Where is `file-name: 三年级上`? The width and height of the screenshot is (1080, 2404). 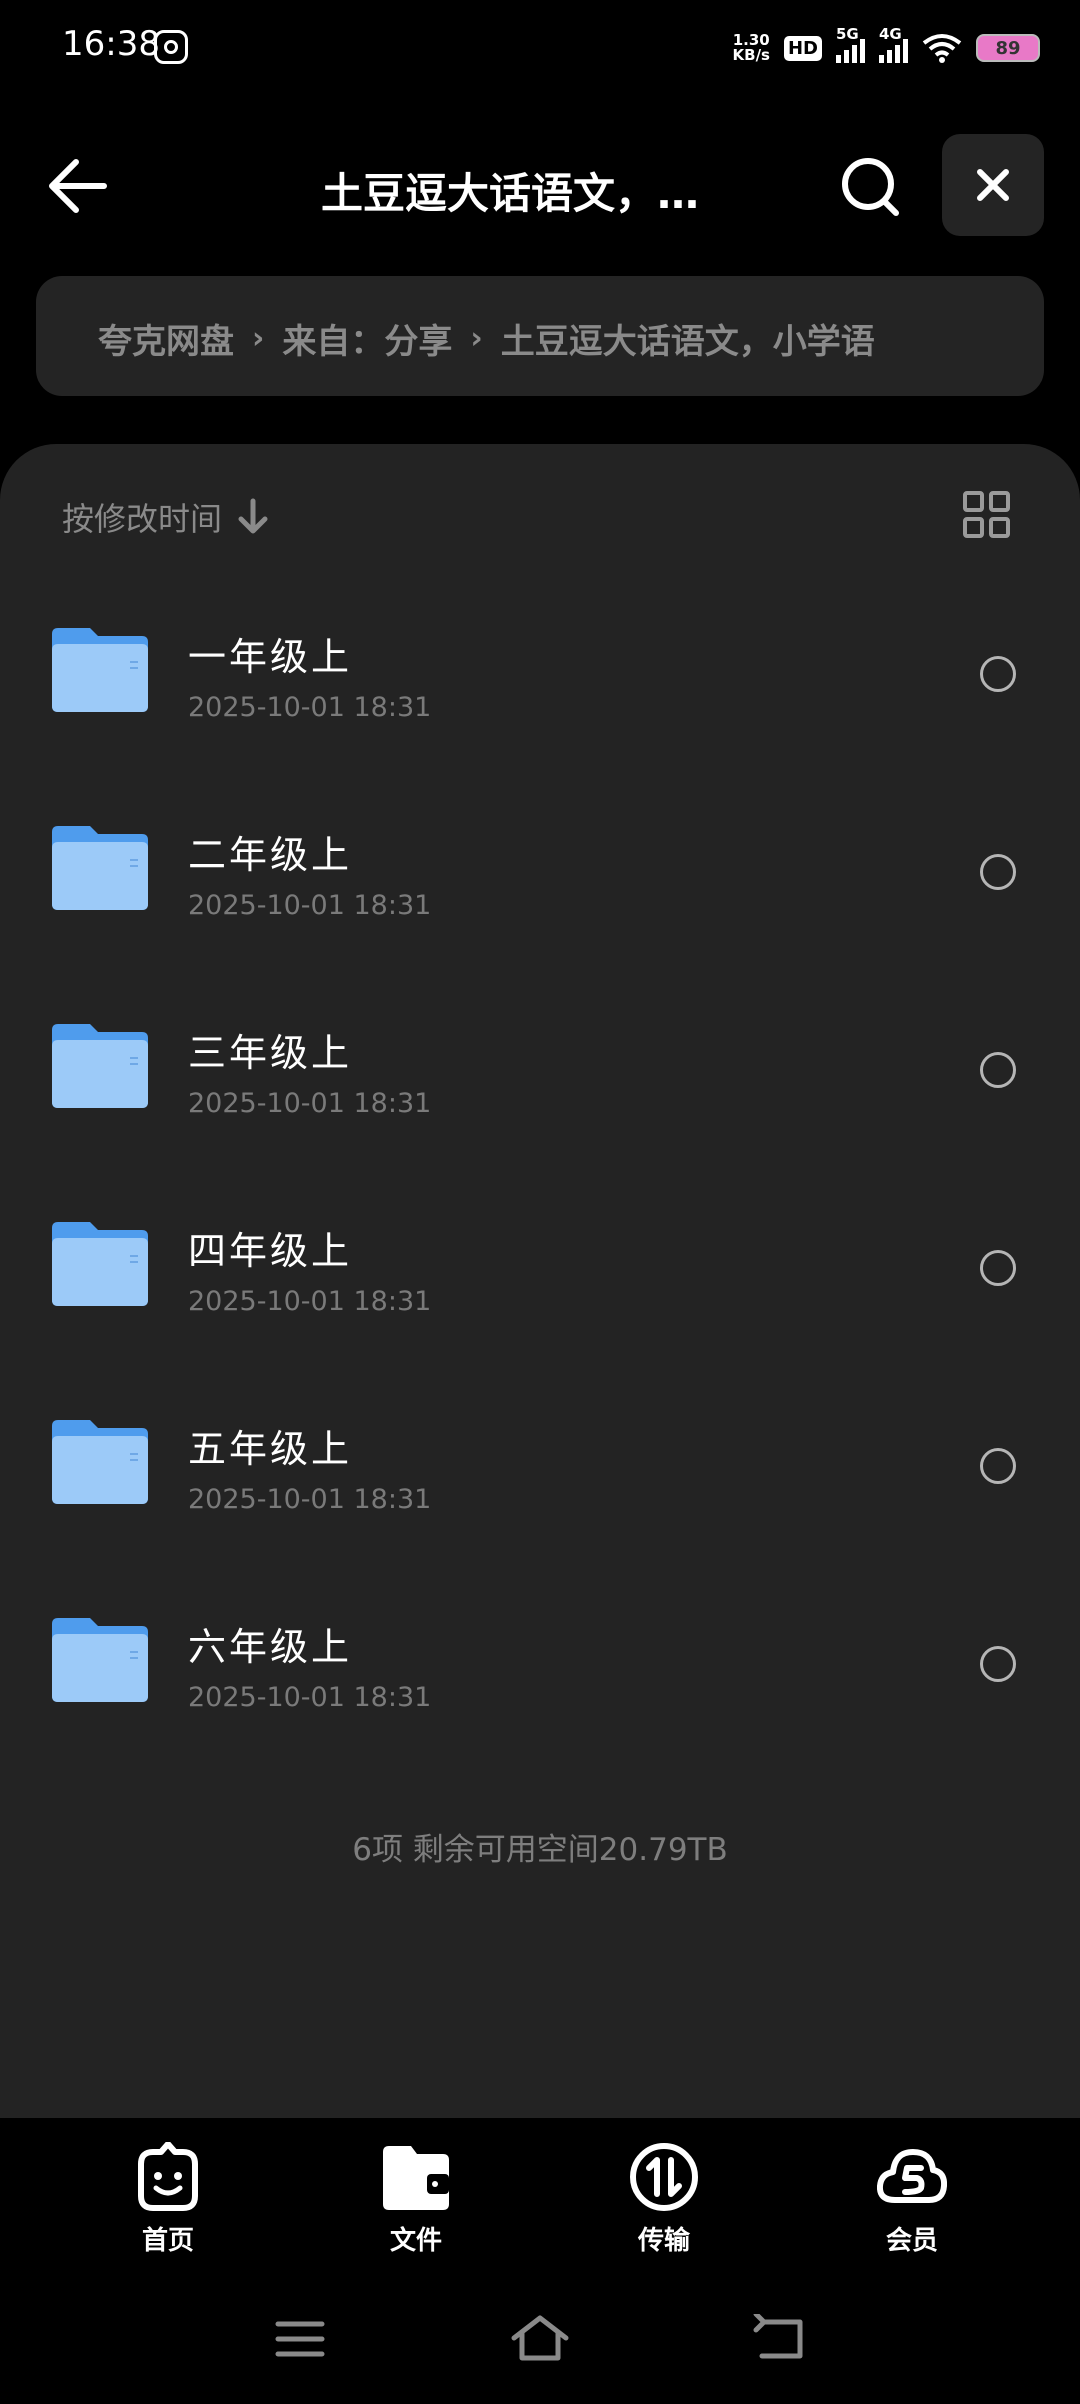
file-name: 三年级上 is located at coordinates (270, 1053).